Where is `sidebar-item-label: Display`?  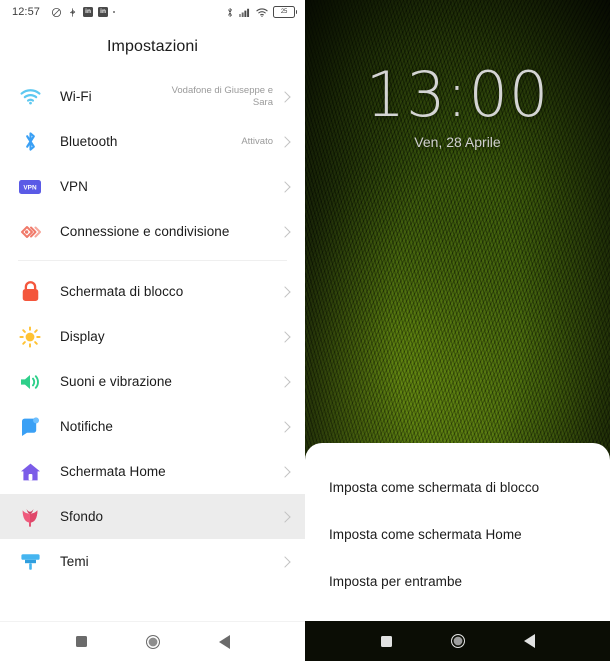 sidebar-item-label: Display is located at coordinates (82, 336).